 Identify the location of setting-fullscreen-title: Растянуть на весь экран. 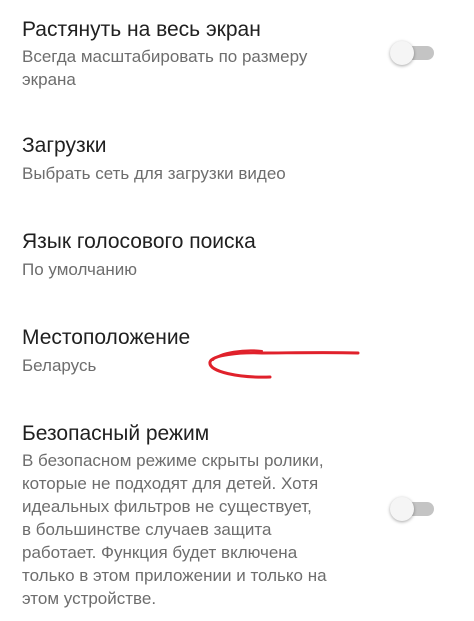
(141, 29).